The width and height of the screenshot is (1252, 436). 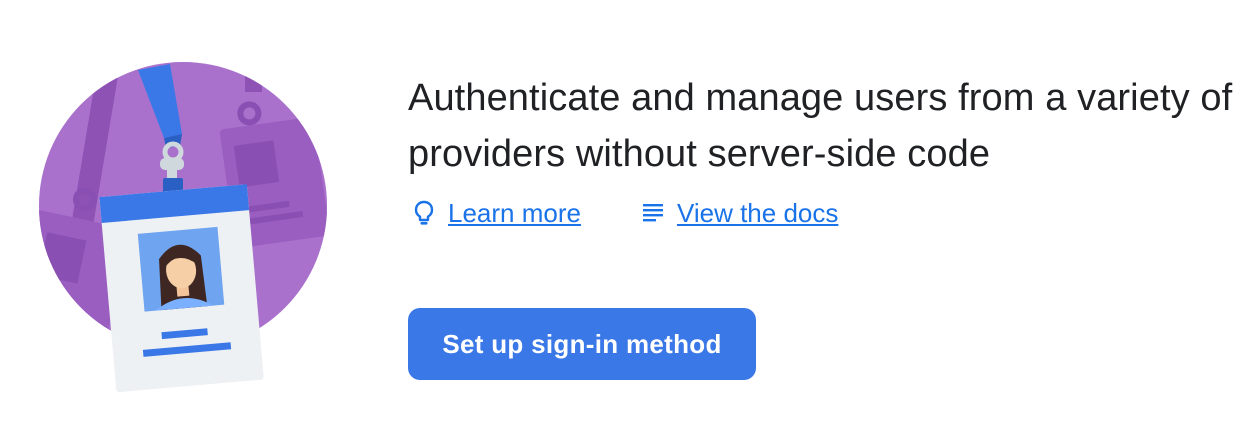 I want to click on resource-links: Learn more View the docs, so click(x=624, y=213).